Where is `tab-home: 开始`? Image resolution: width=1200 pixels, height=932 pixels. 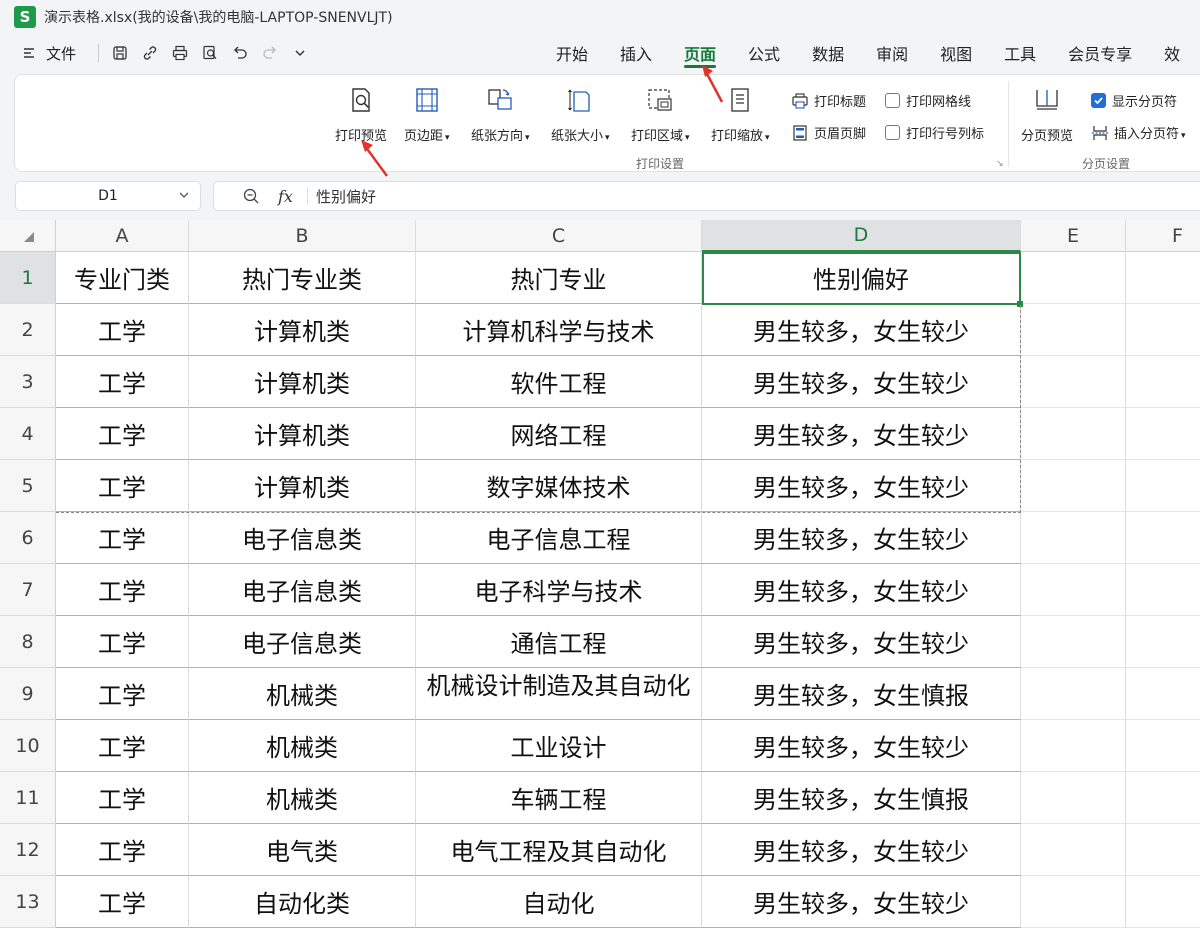 tab-home: 开始 is located at coordinates (572, 53).